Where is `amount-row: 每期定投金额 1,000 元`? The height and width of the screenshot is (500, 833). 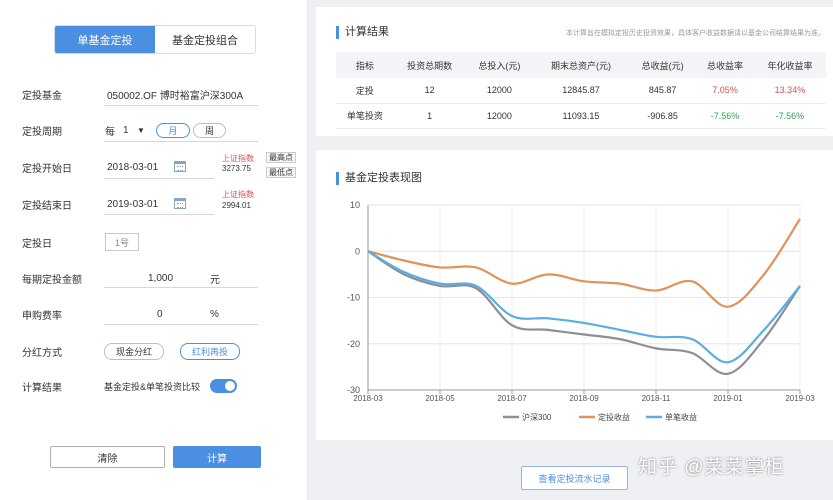
amount-row: 每期定投金额 1,000 元 is located at coordinates (154, 278).